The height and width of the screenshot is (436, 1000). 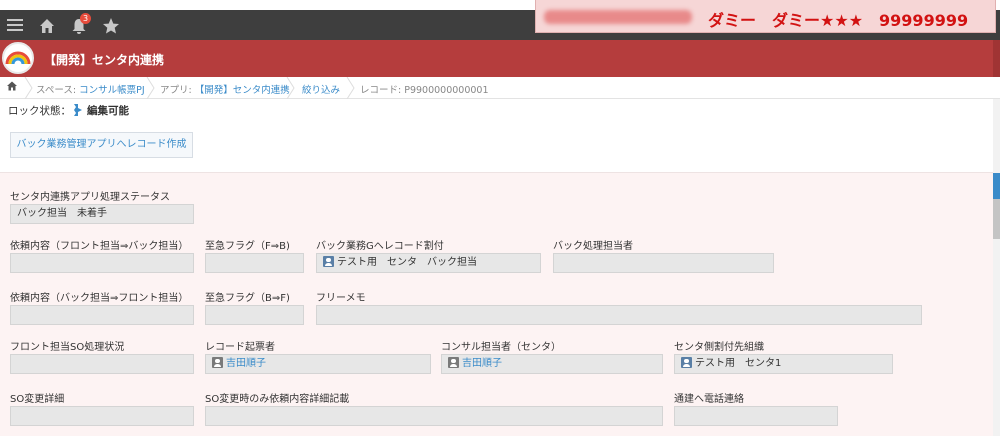 I want to click on urgent-bf-field, so click(x=254, y=315).